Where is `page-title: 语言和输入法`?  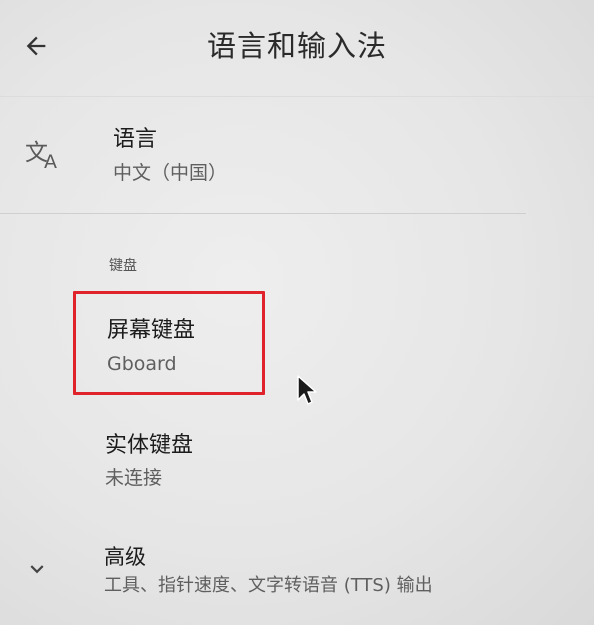
page-title: 语言和输入法 is located at coordinates (296, 46).